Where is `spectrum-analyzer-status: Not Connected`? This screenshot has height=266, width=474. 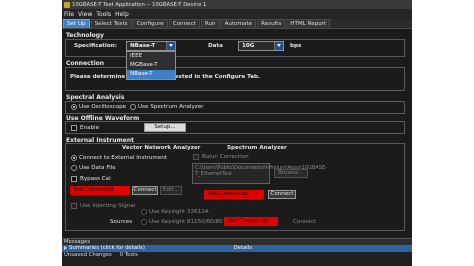 spectrum-analyzer-status: Not Connected is located at coordinates (234, 194).